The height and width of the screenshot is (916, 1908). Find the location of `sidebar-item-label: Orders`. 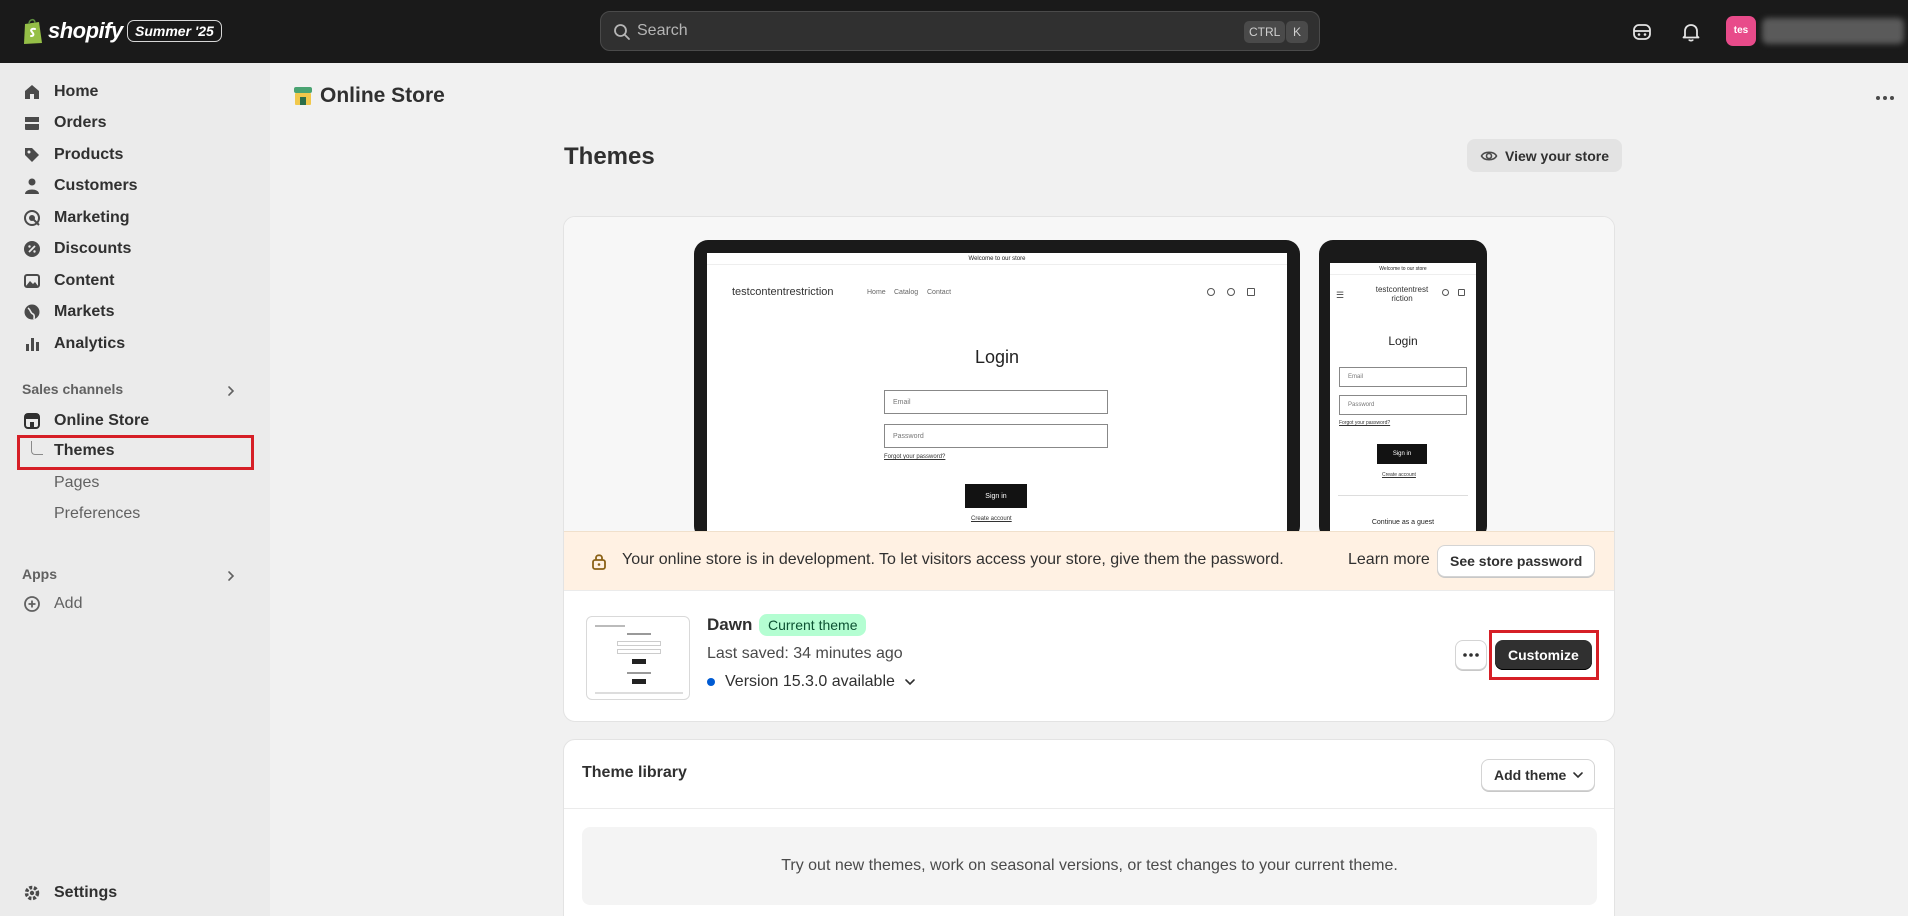

sidebar-item-label: Orders is located at coordinates (80, 122).